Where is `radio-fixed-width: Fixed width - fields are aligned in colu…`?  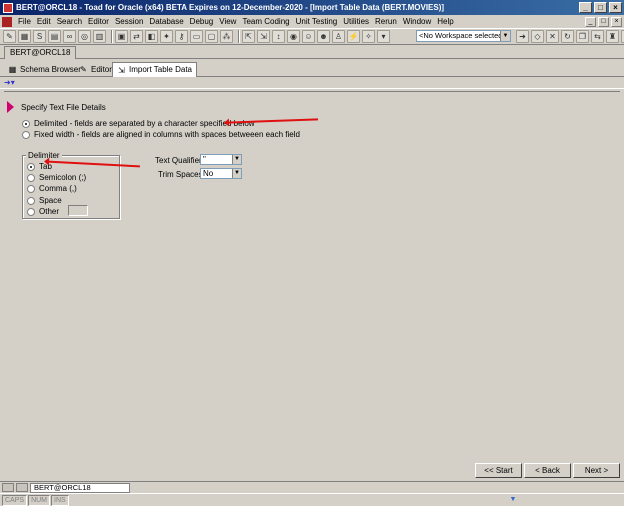
radio-fixed-width: Fixed width - fields are aligned in colu… is located at coordinates (161, 134).